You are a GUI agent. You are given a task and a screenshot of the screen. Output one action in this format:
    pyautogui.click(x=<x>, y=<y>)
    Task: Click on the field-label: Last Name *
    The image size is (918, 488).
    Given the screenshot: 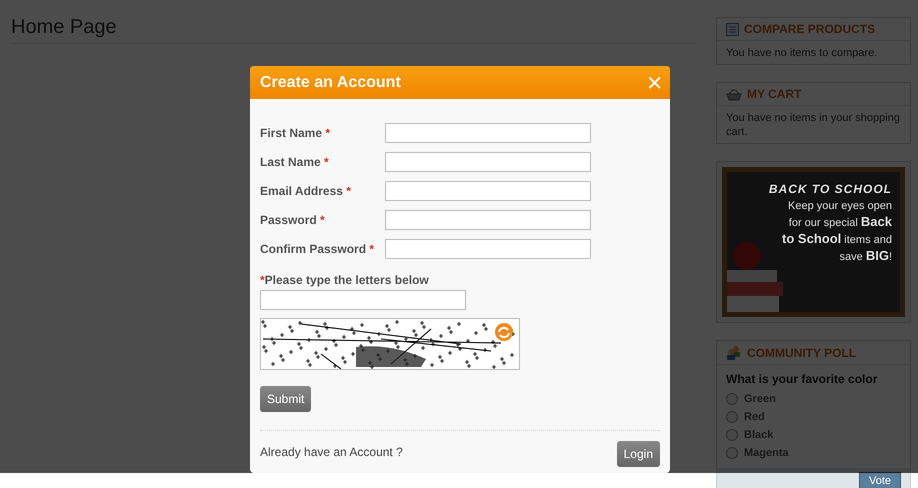 What is the action you would take?
    pyautogui.click(x=295, y=161)
    